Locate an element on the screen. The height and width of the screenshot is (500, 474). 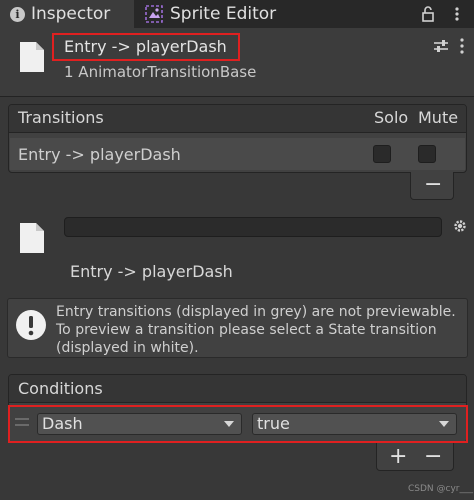
transition-row-label: Entry -> playerDash is located at coordinates (99, 154).